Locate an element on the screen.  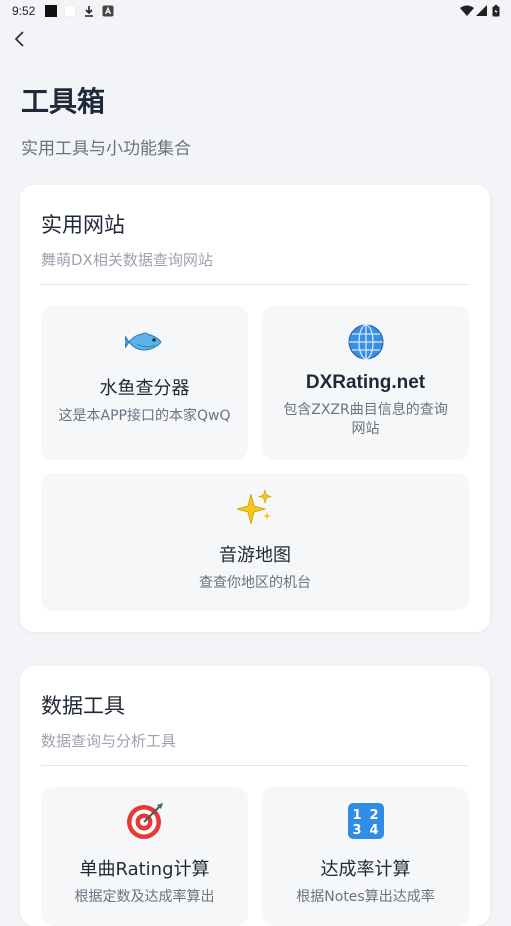
tool-card-rating-calc: 单曲Rating计算 根据定数及达成率算出 is located at coordinates (144, 856).